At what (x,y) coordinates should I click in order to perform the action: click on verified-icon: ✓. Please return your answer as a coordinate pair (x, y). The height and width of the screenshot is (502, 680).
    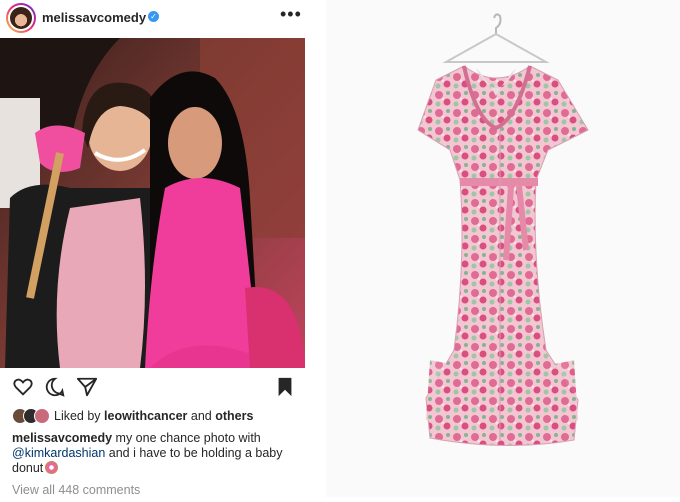
    Looking at the image, I should click on (153, 16).